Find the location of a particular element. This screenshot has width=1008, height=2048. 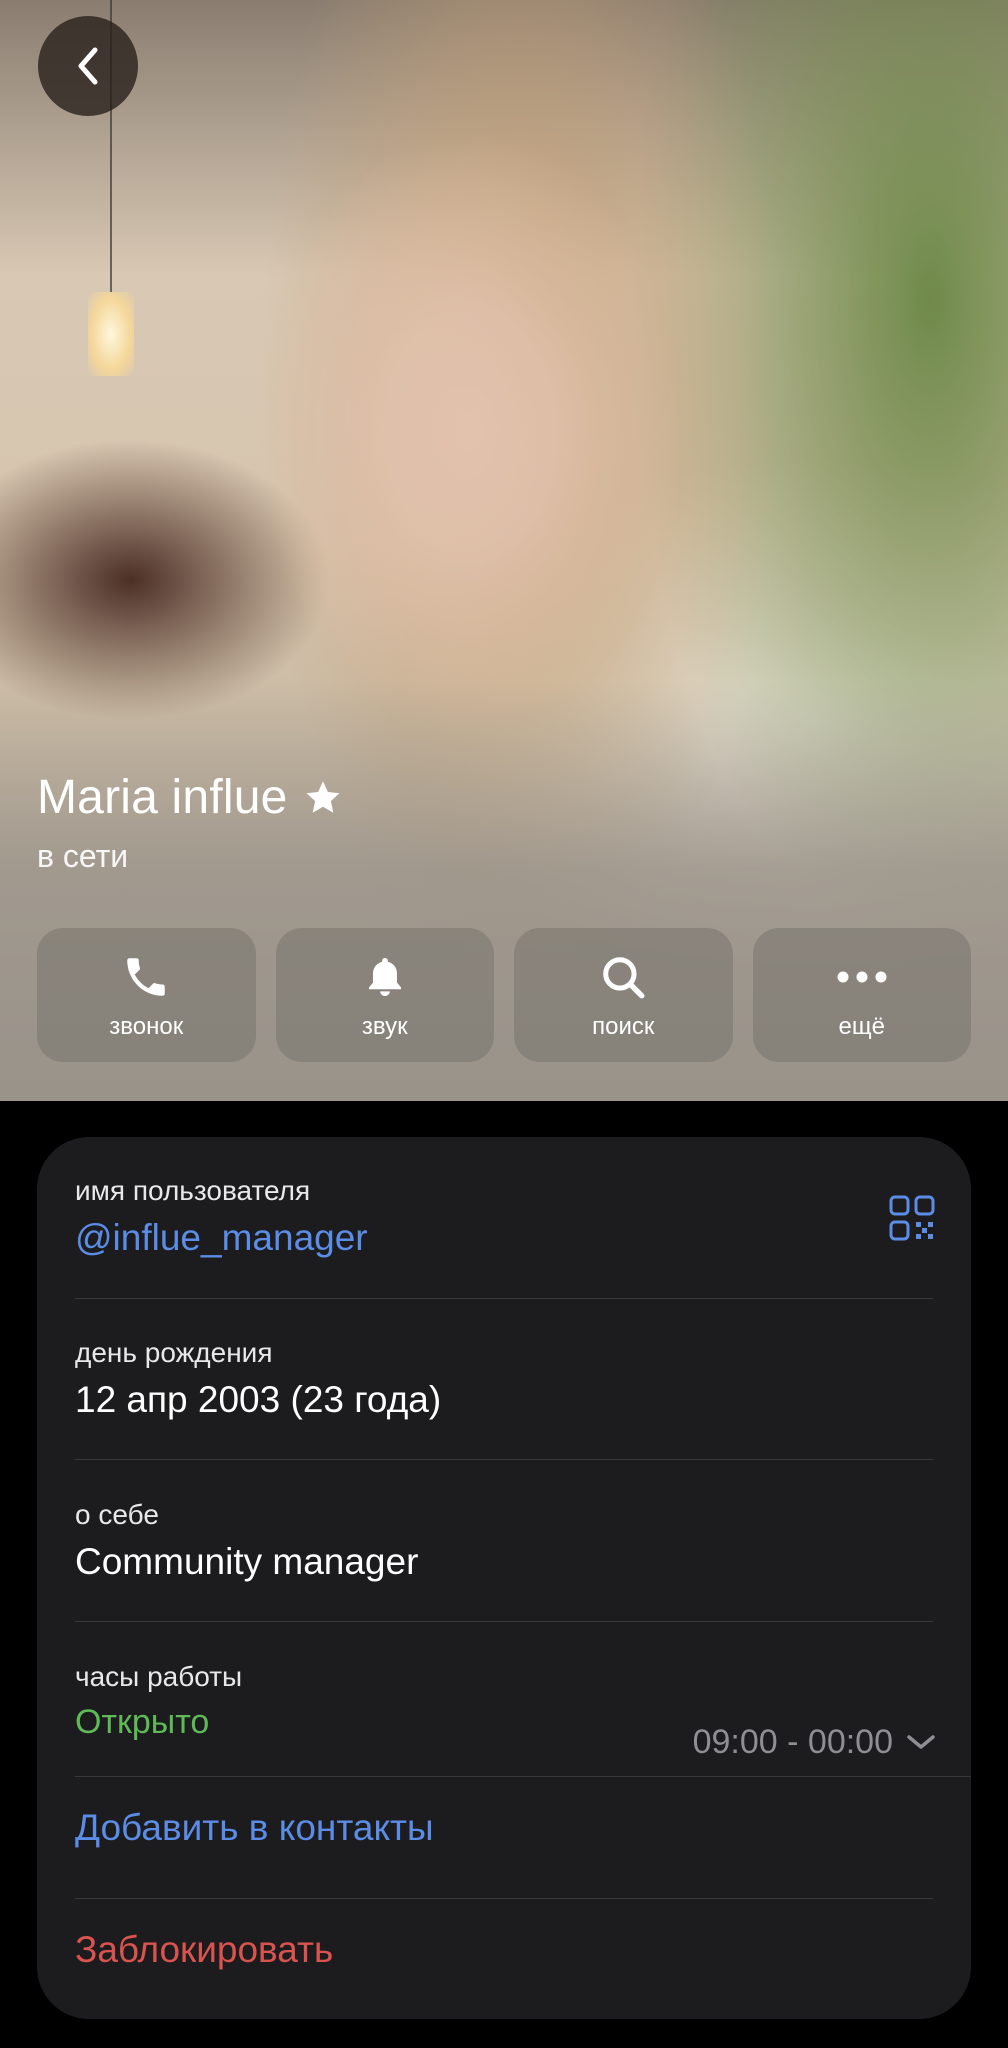

action-bar: звонок звук поиск ещё is located at coordinates (504, 995).